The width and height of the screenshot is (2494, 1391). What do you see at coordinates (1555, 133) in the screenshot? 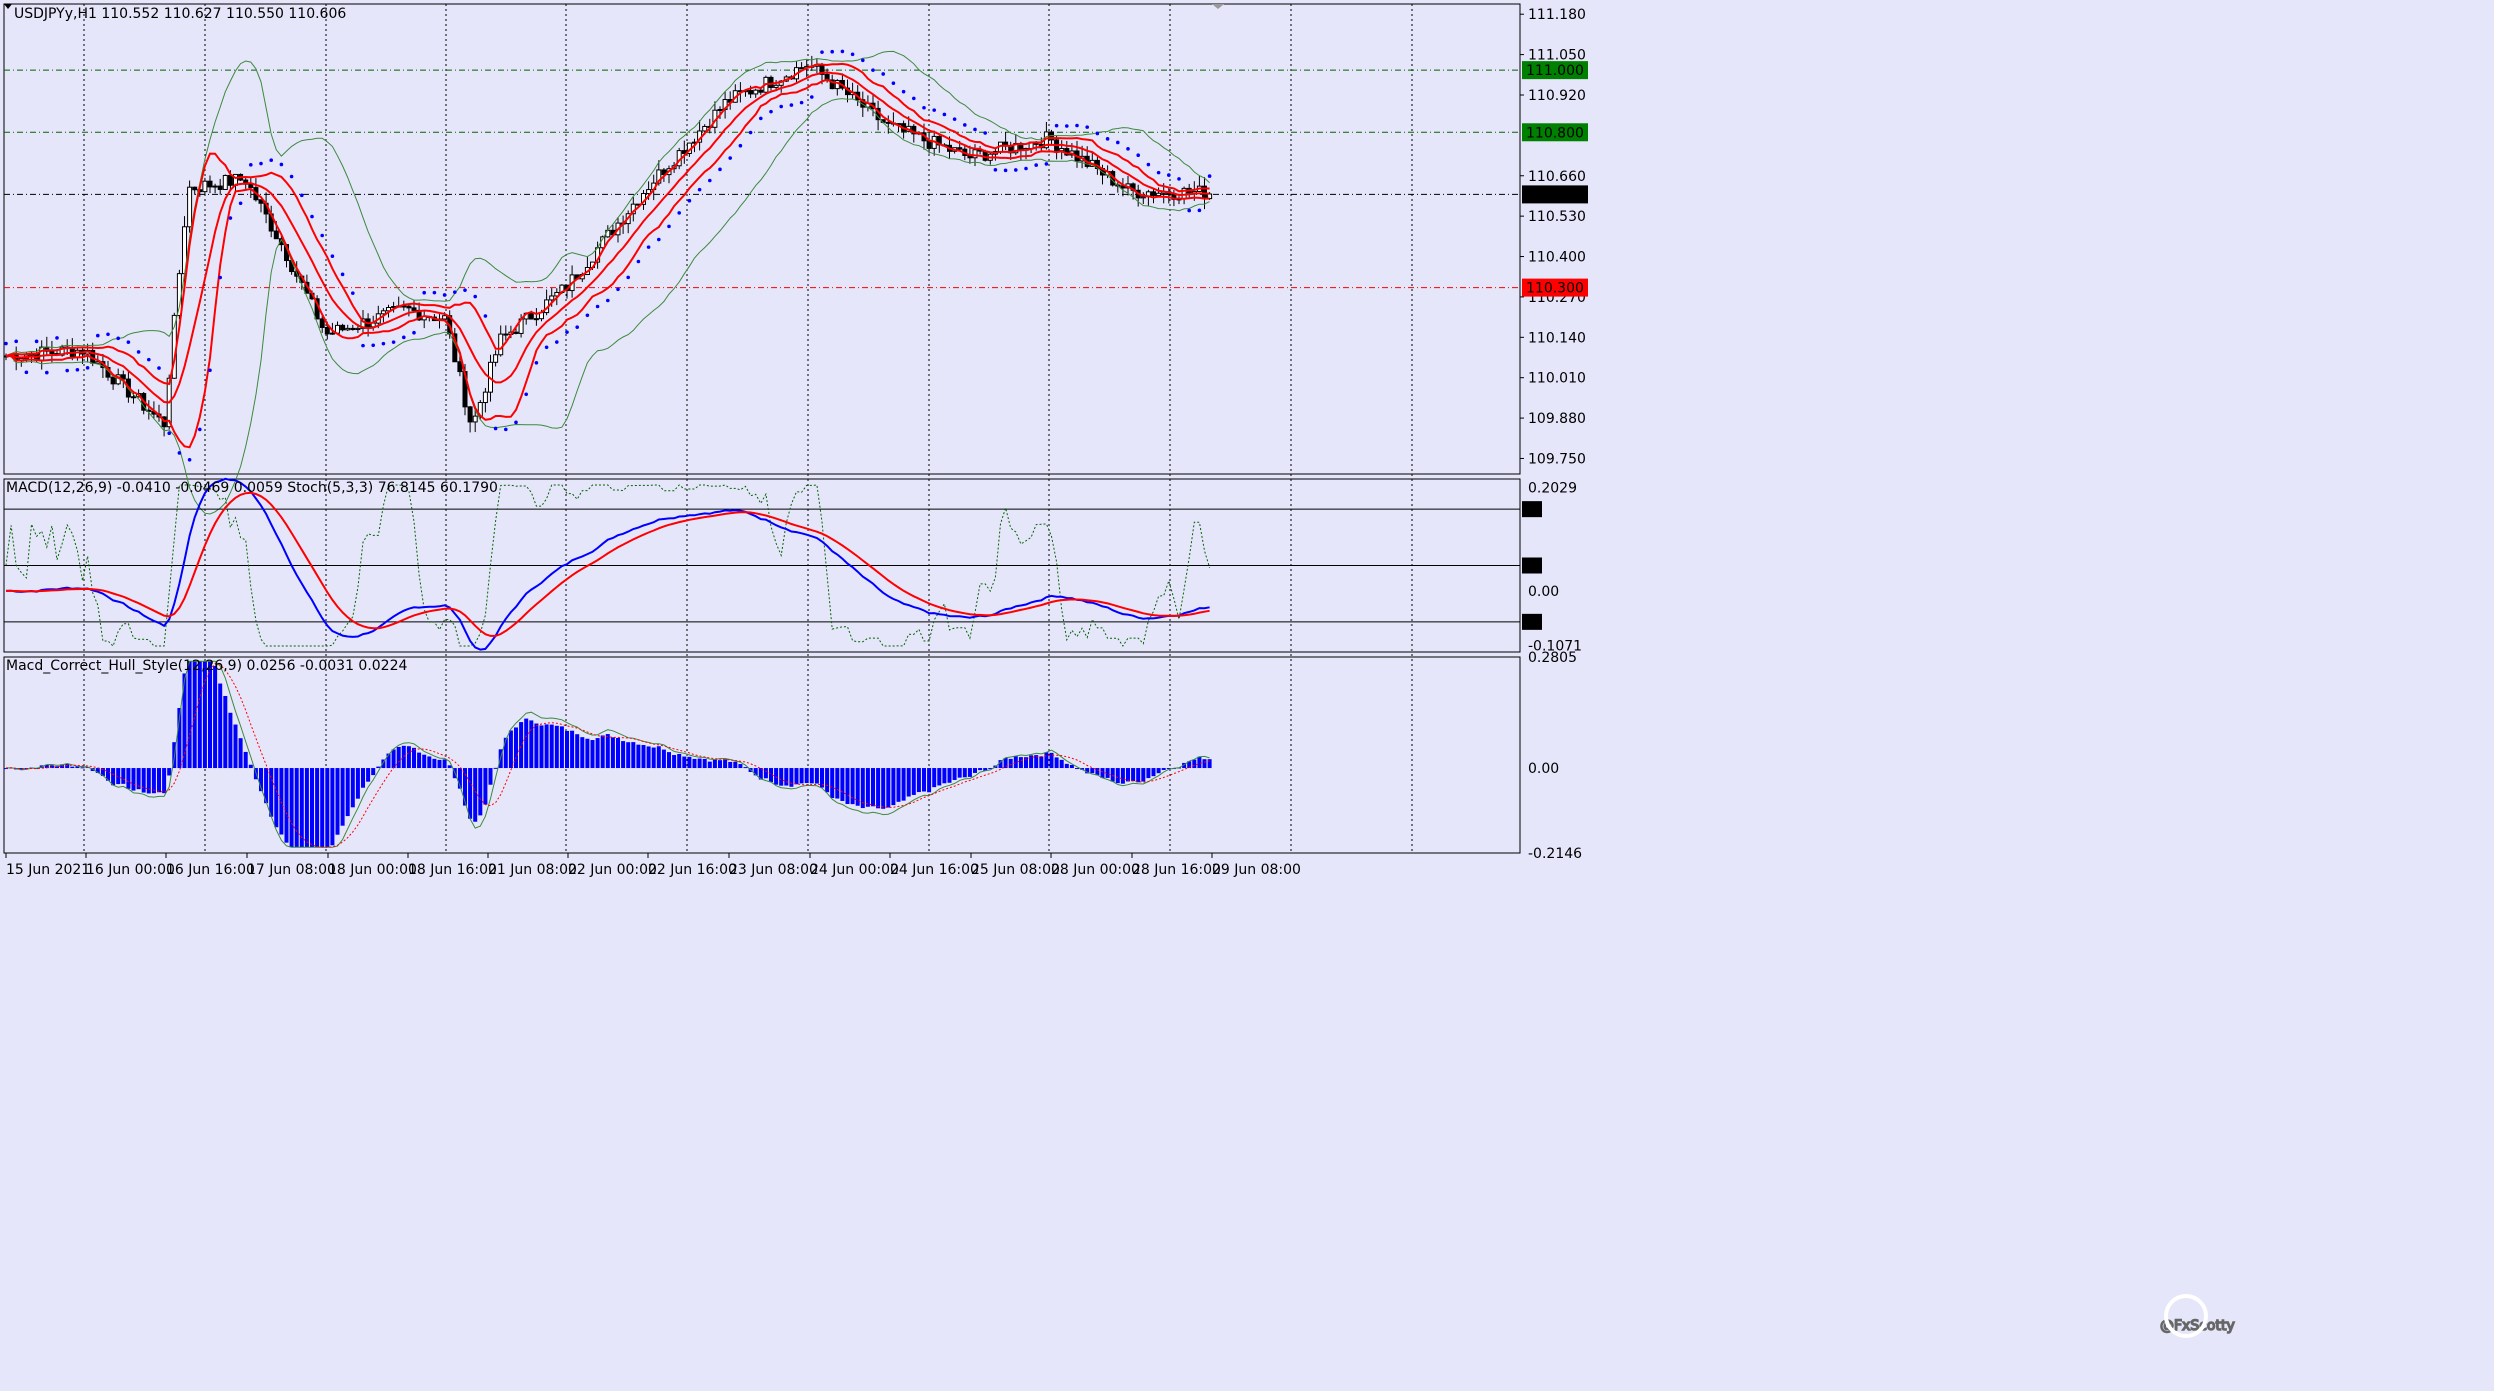
I see `level-label: 110.800` at bounding box center [1555, 133].